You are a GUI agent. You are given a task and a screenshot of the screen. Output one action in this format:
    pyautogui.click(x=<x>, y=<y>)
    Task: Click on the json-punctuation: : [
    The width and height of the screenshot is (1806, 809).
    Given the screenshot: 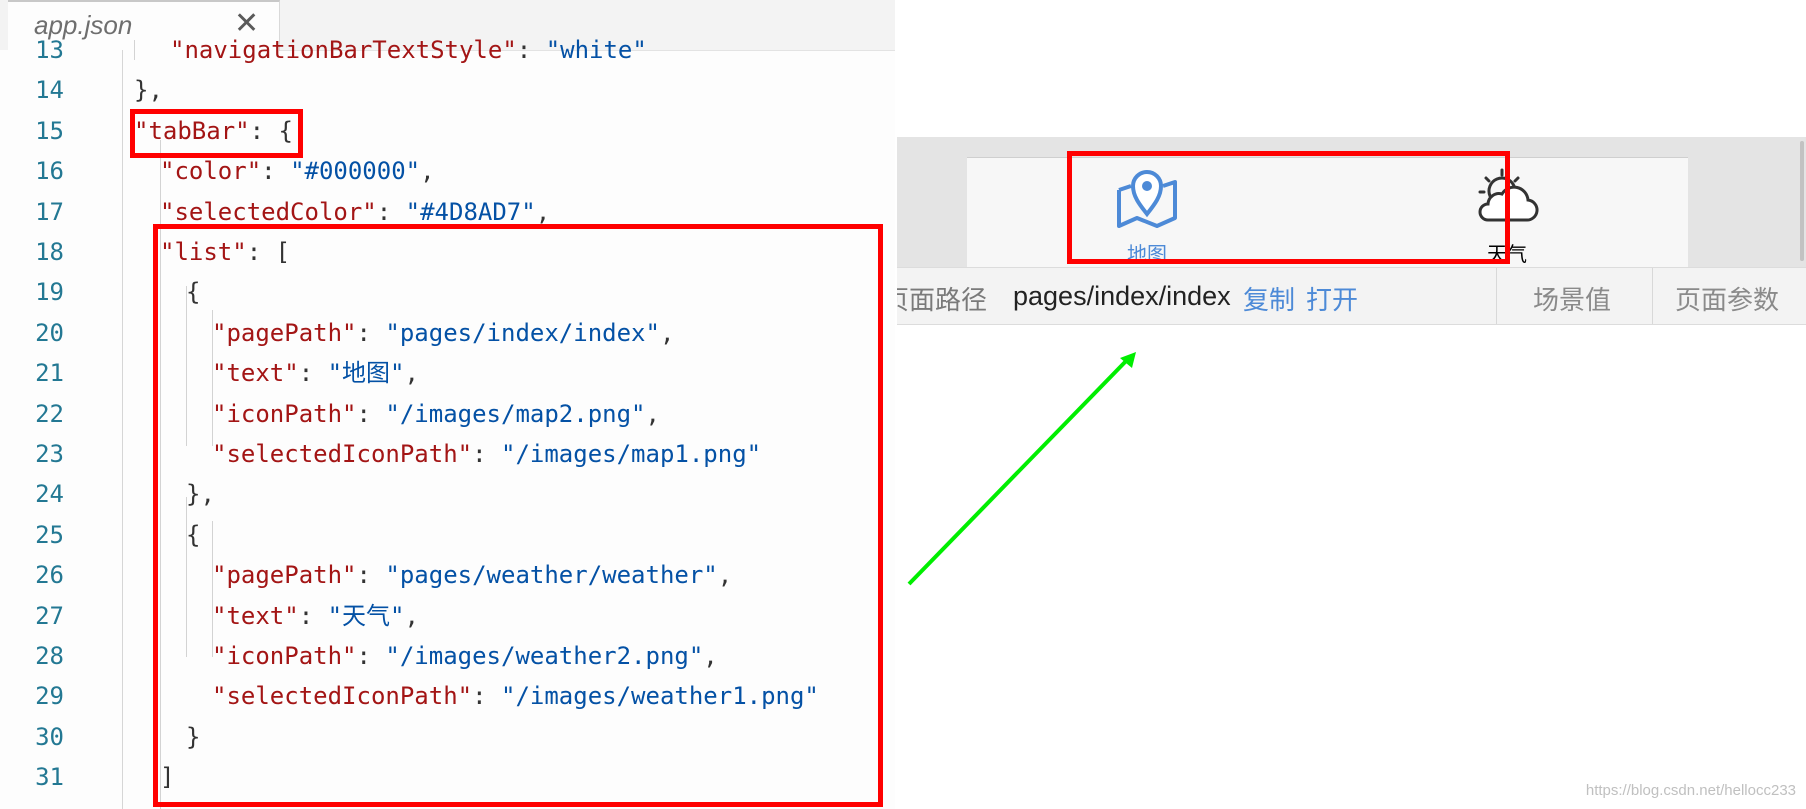 What is the action you would take?
    pyautogui.click(x=268, y=252)
    